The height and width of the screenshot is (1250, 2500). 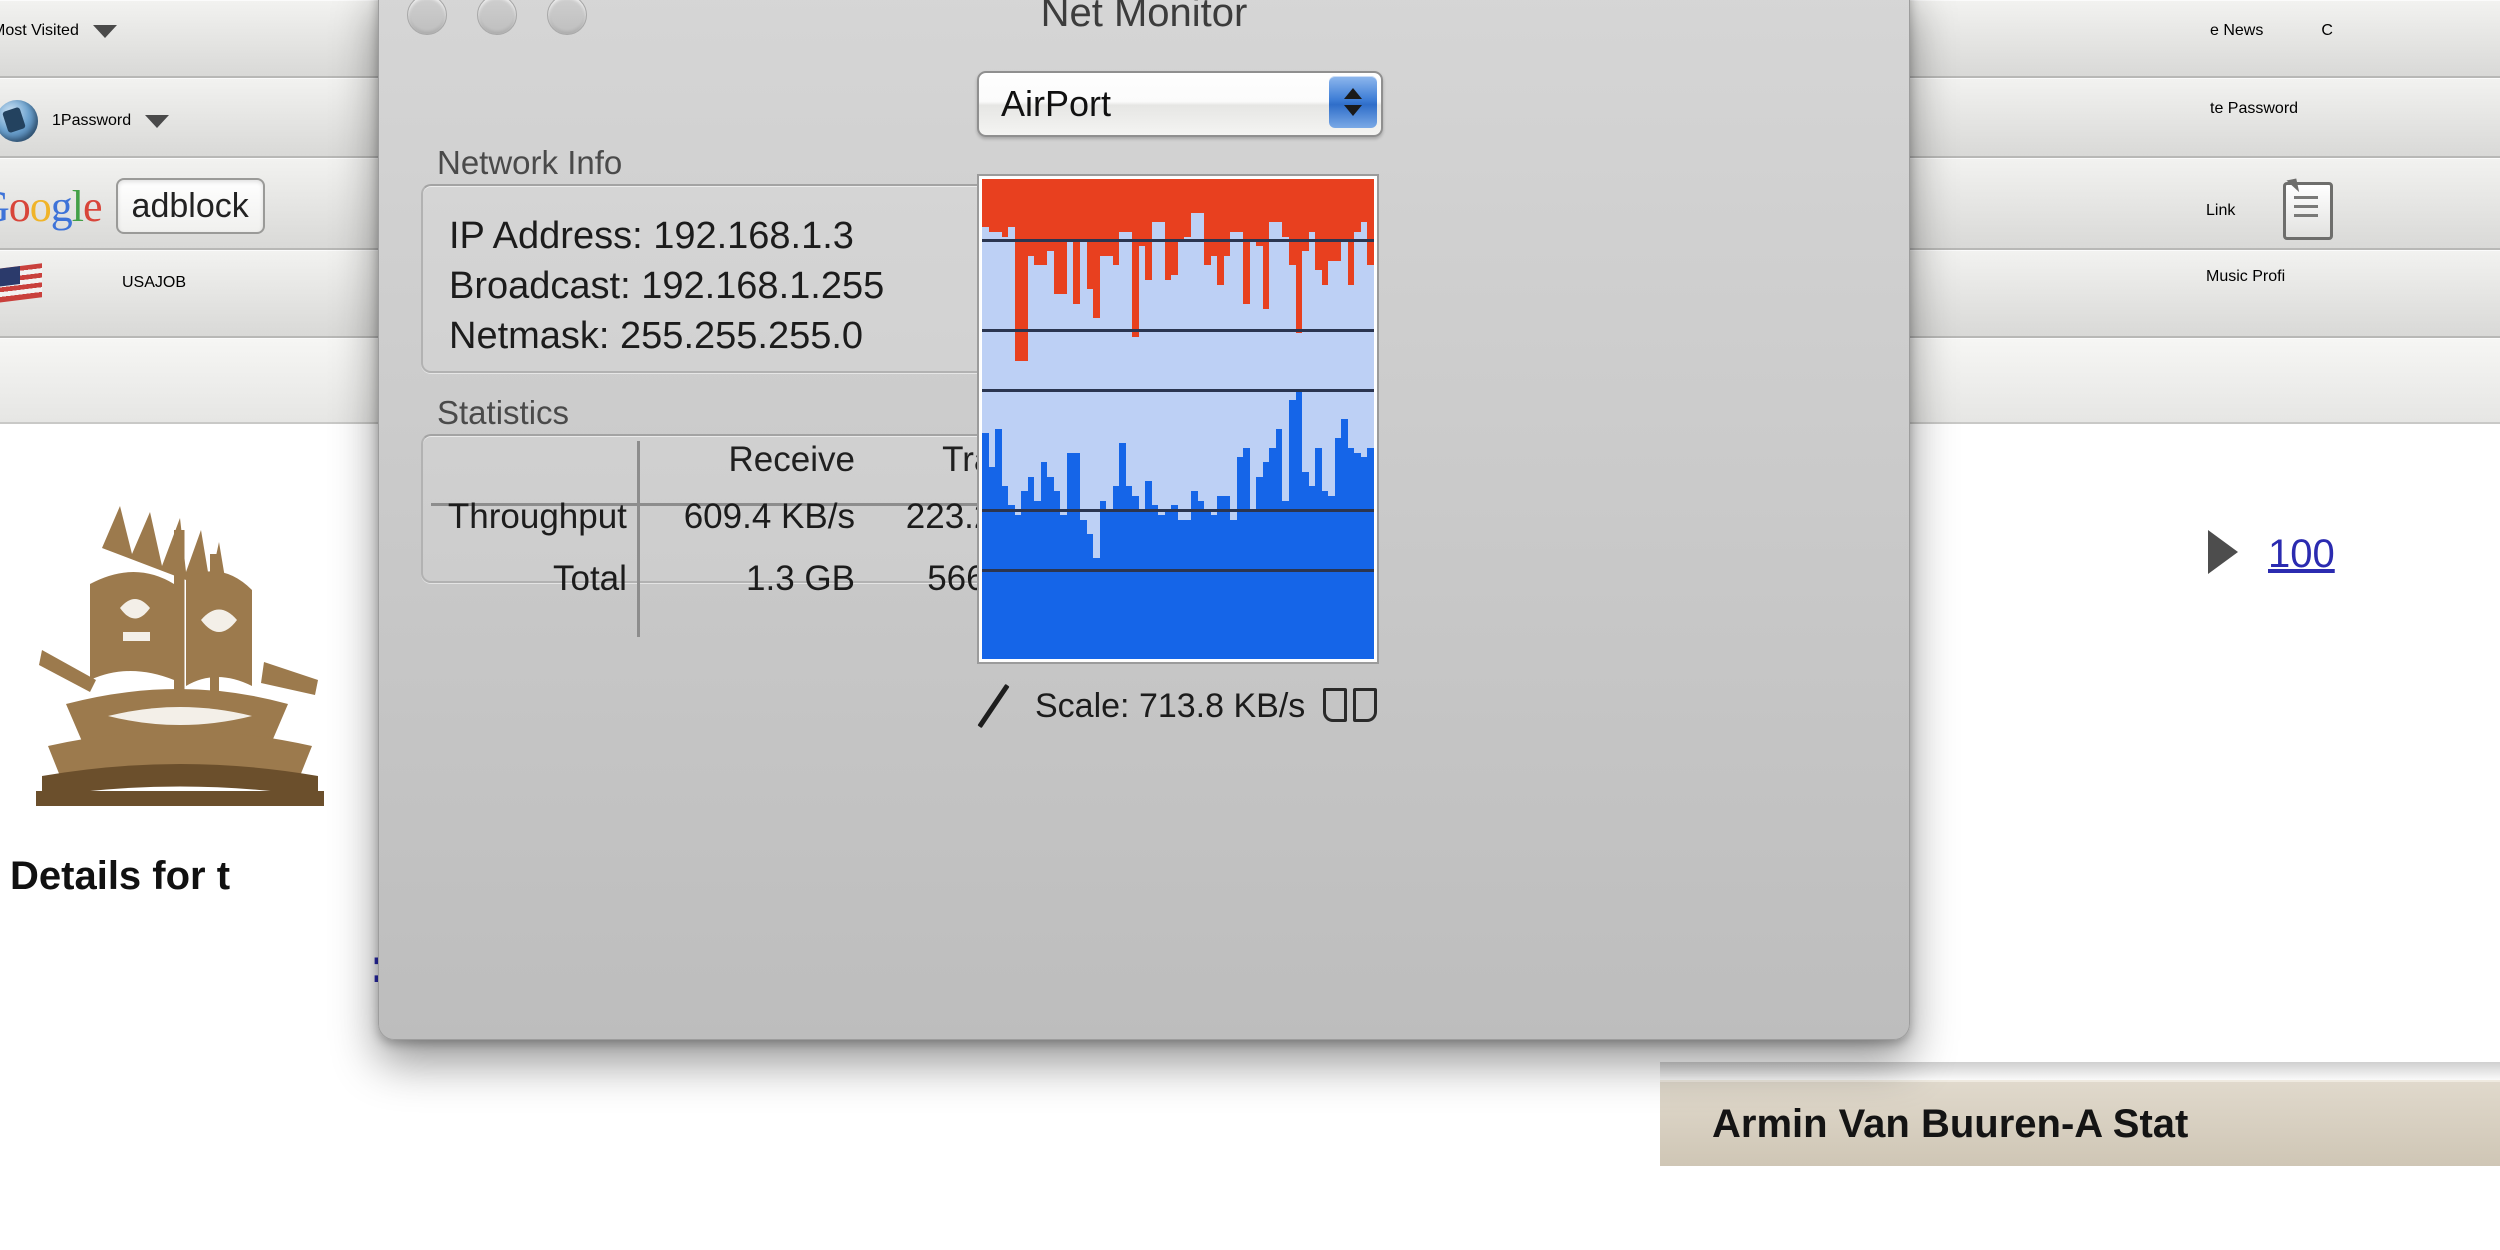 I want to click on bookmark-most-visited: Most Visited, so click(x=58, y=31).